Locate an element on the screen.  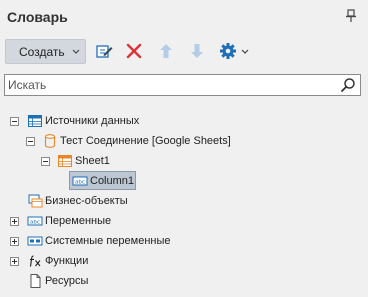
tree-node-system-variables: Системные переменные is located at coordinates (184, 241).